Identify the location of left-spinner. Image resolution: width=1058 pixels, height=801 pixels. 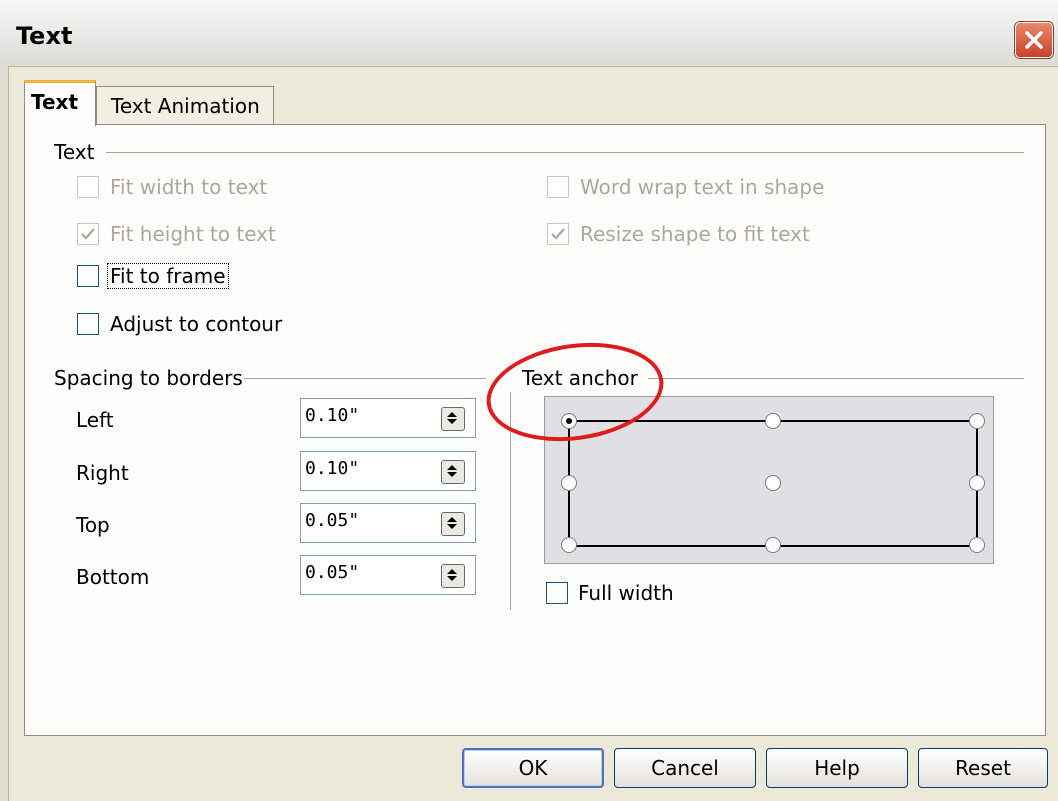
(453, 419).